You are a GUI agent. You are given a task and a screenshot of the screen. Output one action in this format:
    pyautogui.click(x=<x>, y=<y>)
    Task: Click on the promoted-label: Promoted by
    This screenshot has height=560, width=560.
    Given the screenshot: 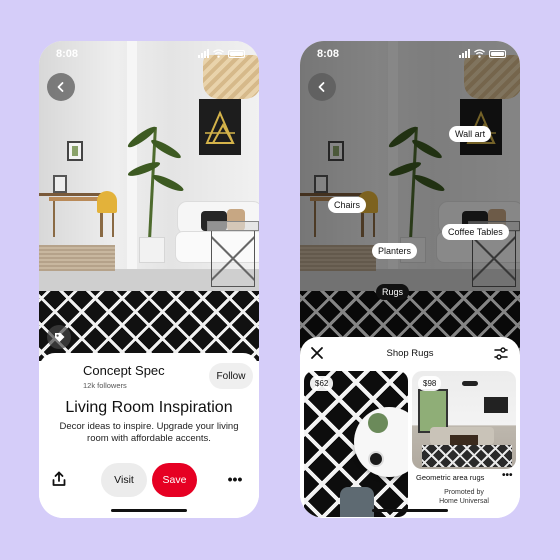 What is the action you would take?
    pyautogui.click(x=464, y=492)
    